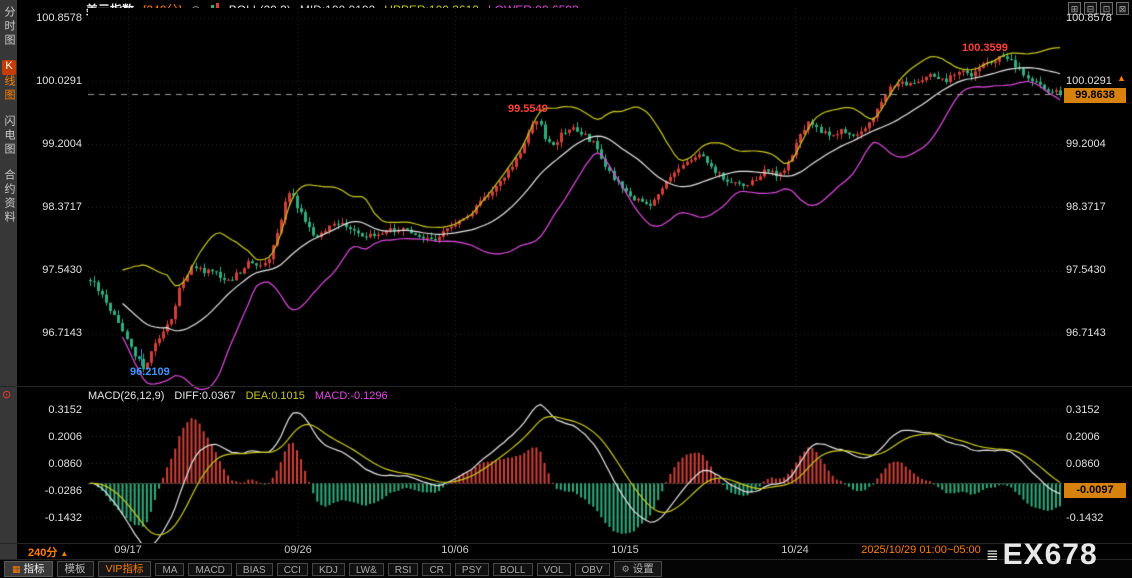  I want to click on x-axis-label: 09/17, so click(128, 550).